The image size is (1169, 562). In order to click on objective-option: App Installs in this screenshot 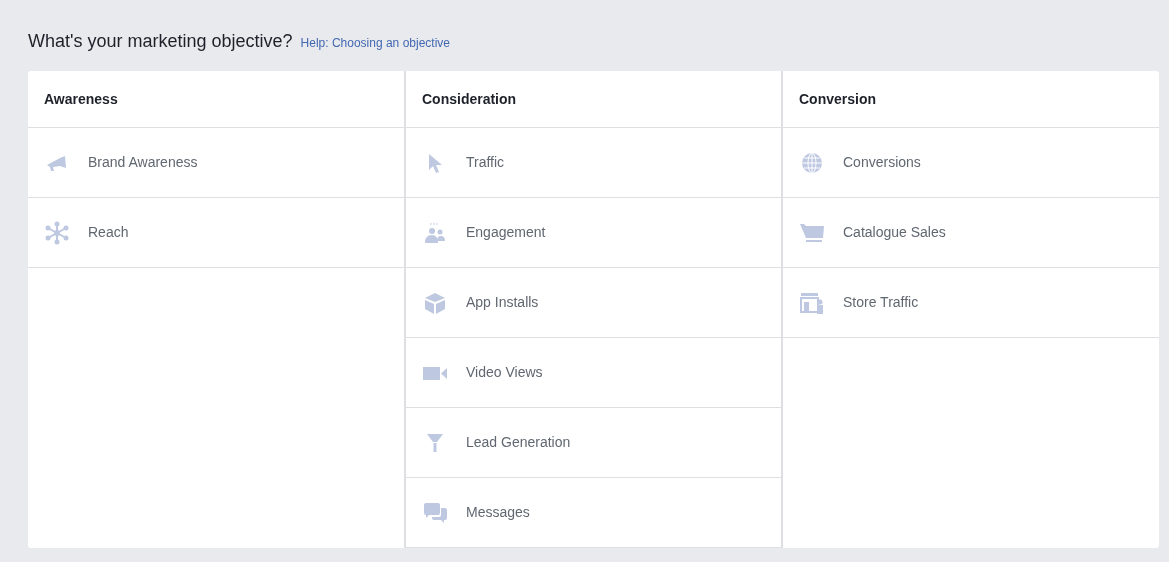, I will do `click(593, 303)`.